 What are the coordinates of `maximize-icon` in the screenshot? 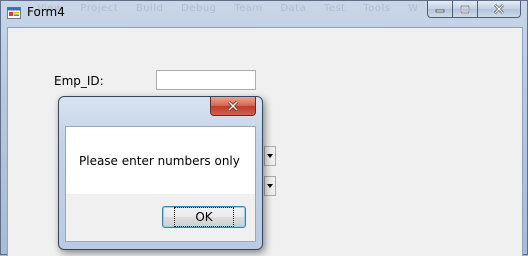 It's located at (465, 9).